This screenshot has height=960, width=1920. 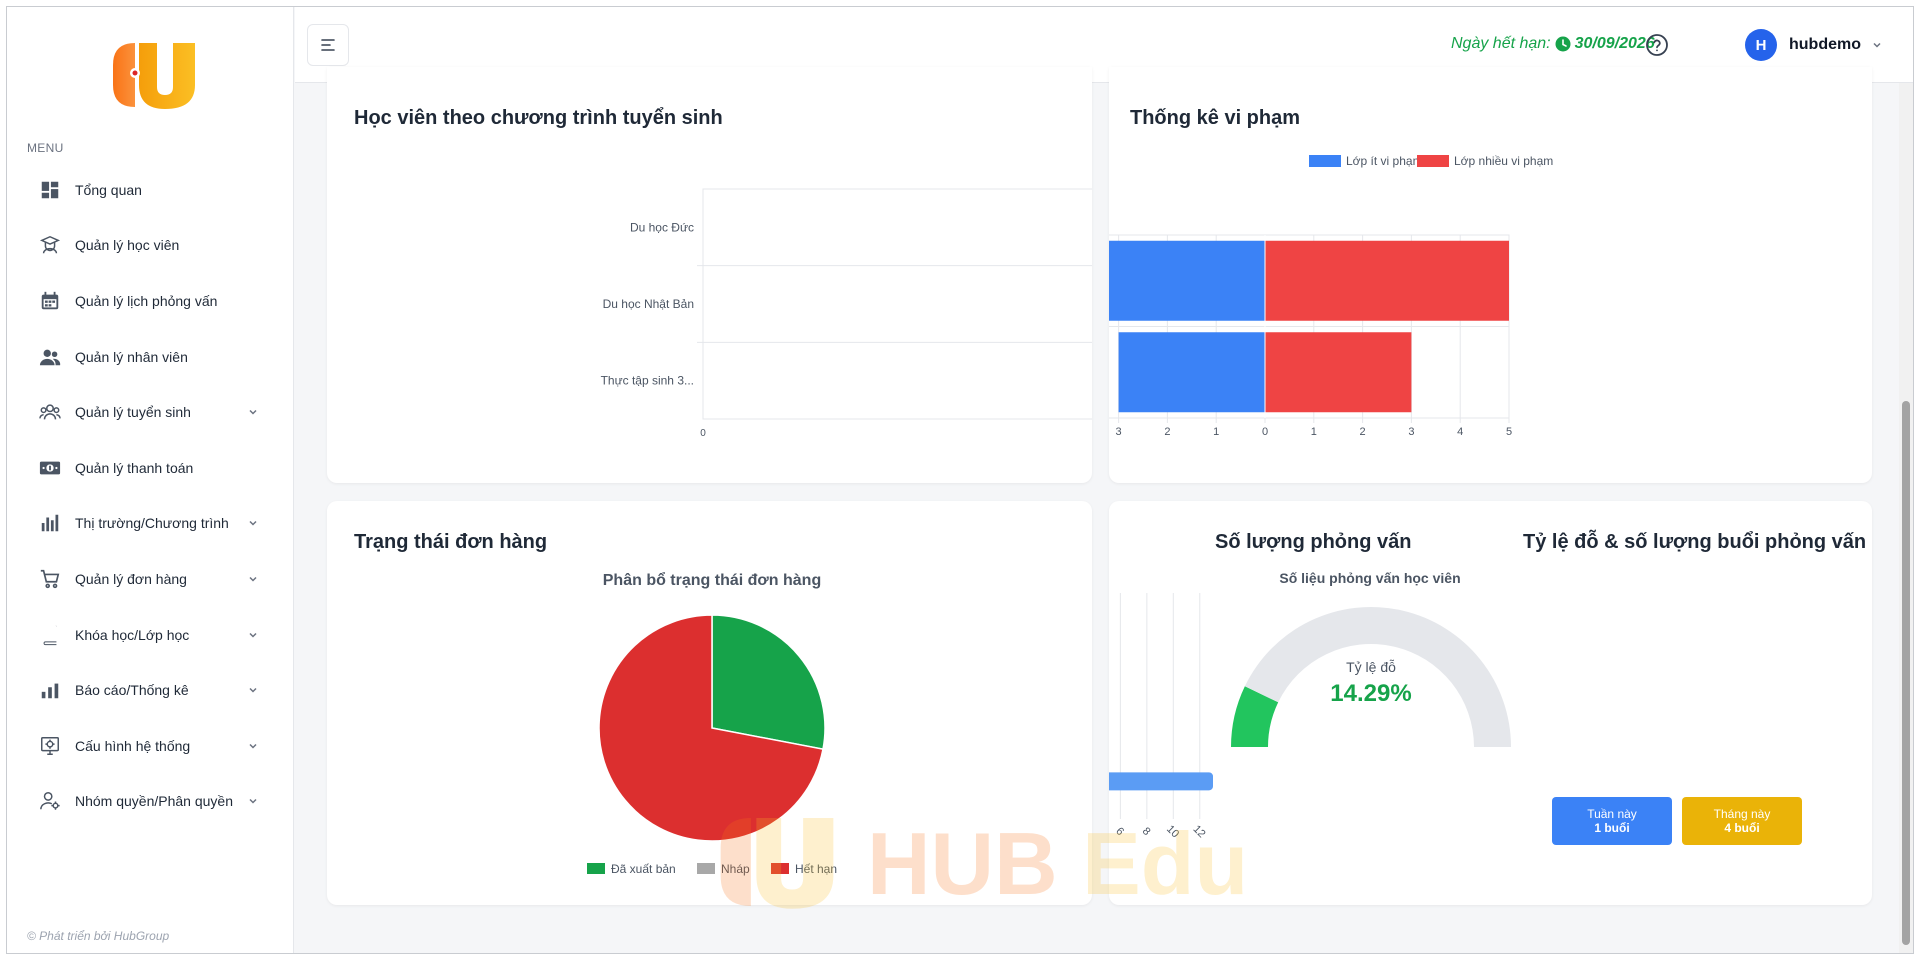 What do you see at coordinates (50, 412) in the screenshot?
I see `group-icon` at bounding box center [50, 412].